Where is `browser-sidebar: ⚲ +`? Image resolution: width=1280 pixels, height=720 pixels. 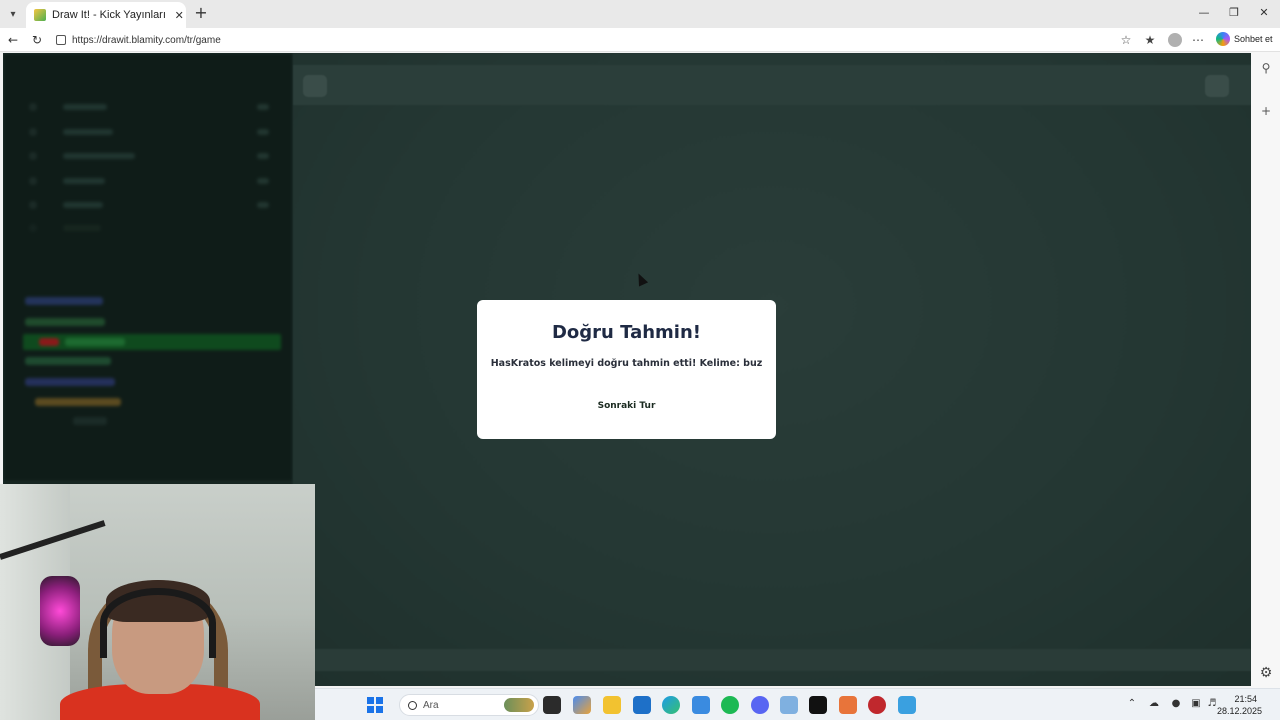 browser-sidebar: ⚲ + is located at coordinates (1265, 370).